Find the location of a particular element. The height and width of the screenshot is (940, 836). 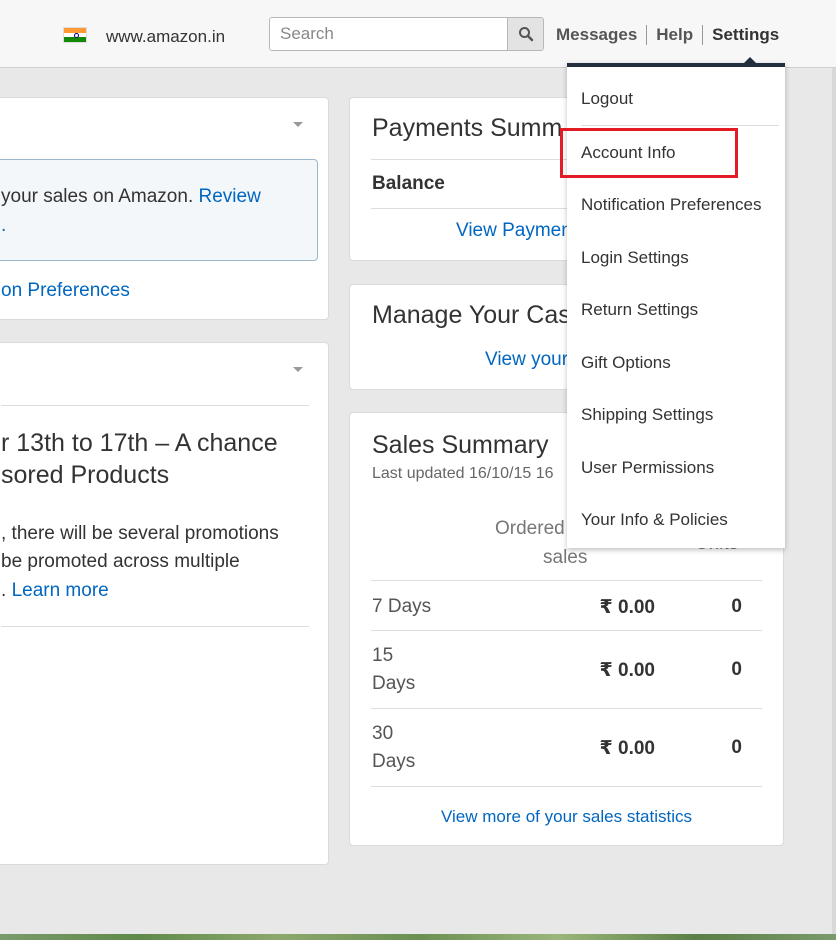

news-body-cont: be promoted across multiple is located at coordinates (120, 561).